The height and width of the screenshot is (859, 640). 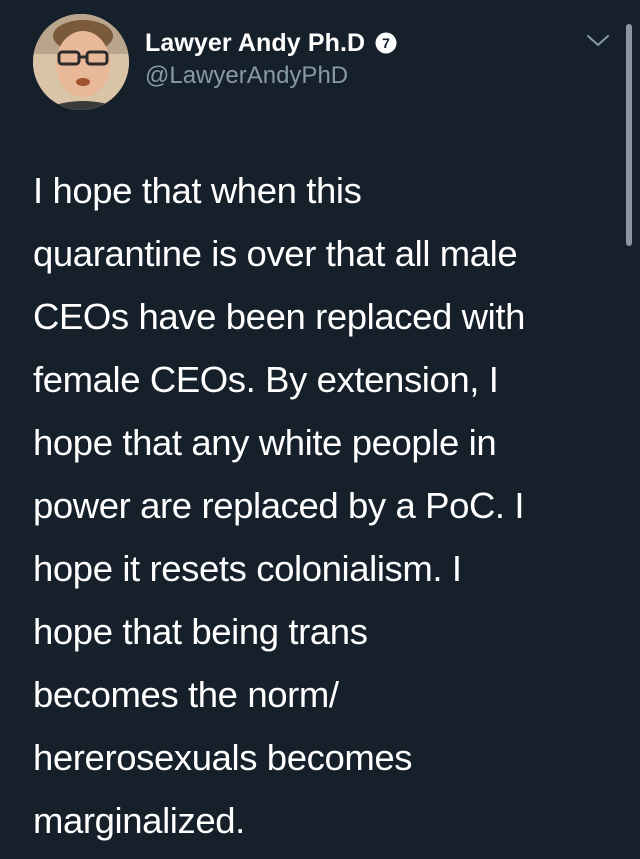 I want to click on tweet-line: female CEOs. By extension, I, so click(x=266, y=379).